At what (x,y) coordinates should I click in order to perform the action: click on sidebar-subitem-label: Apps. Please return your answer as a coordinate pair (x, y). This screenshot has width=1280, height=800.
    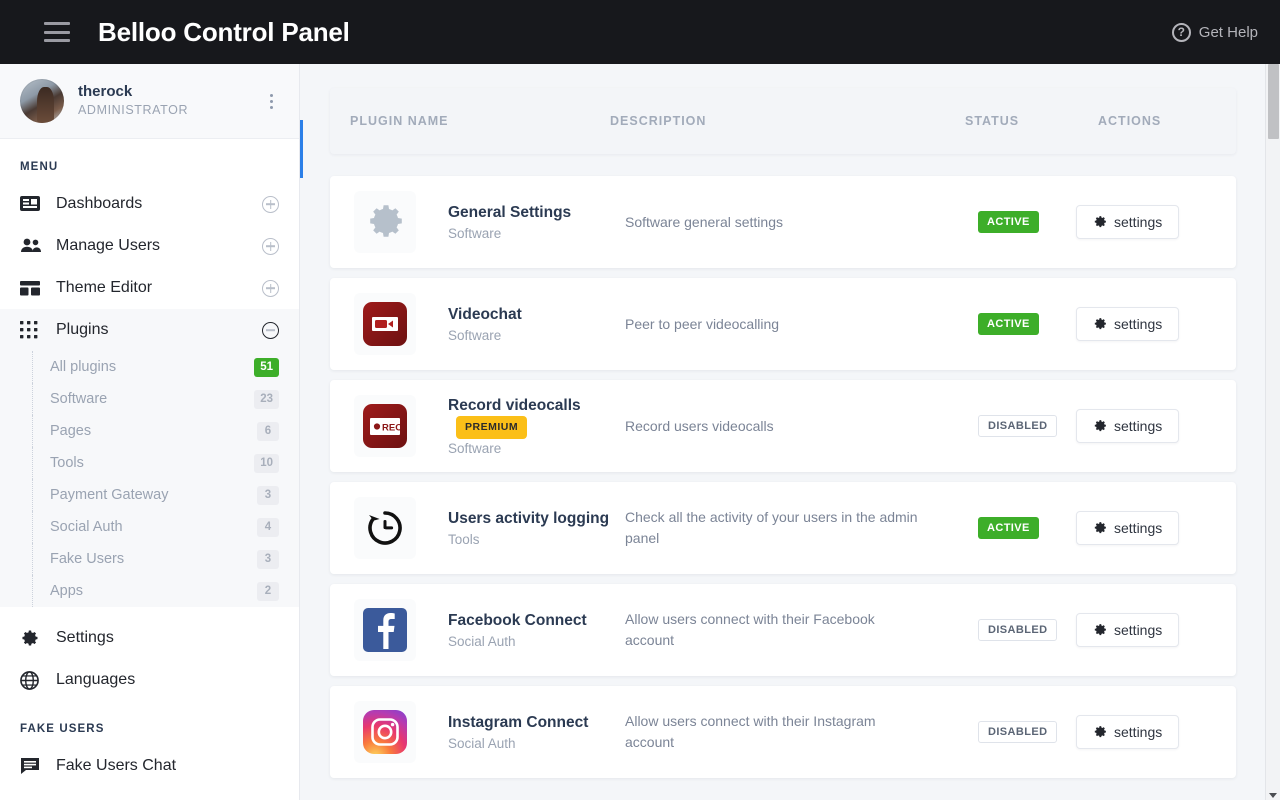
    Looking at the image, I should click on (67, 591).